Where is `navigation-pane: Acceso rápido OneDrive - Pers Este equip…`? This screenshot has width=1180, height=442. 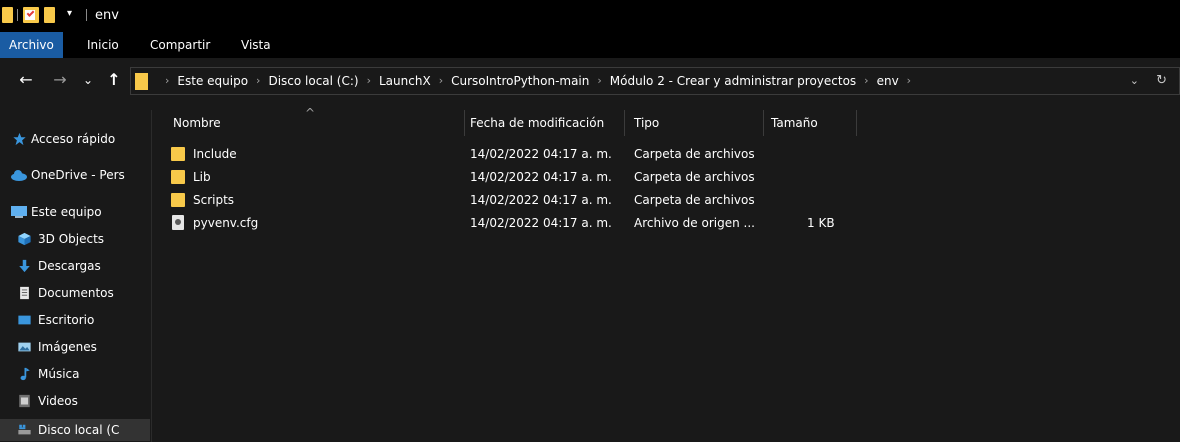
navigation-pane: Acceso rápido OneDrive - Pers Este equip… is located at coordinates (76, 276).